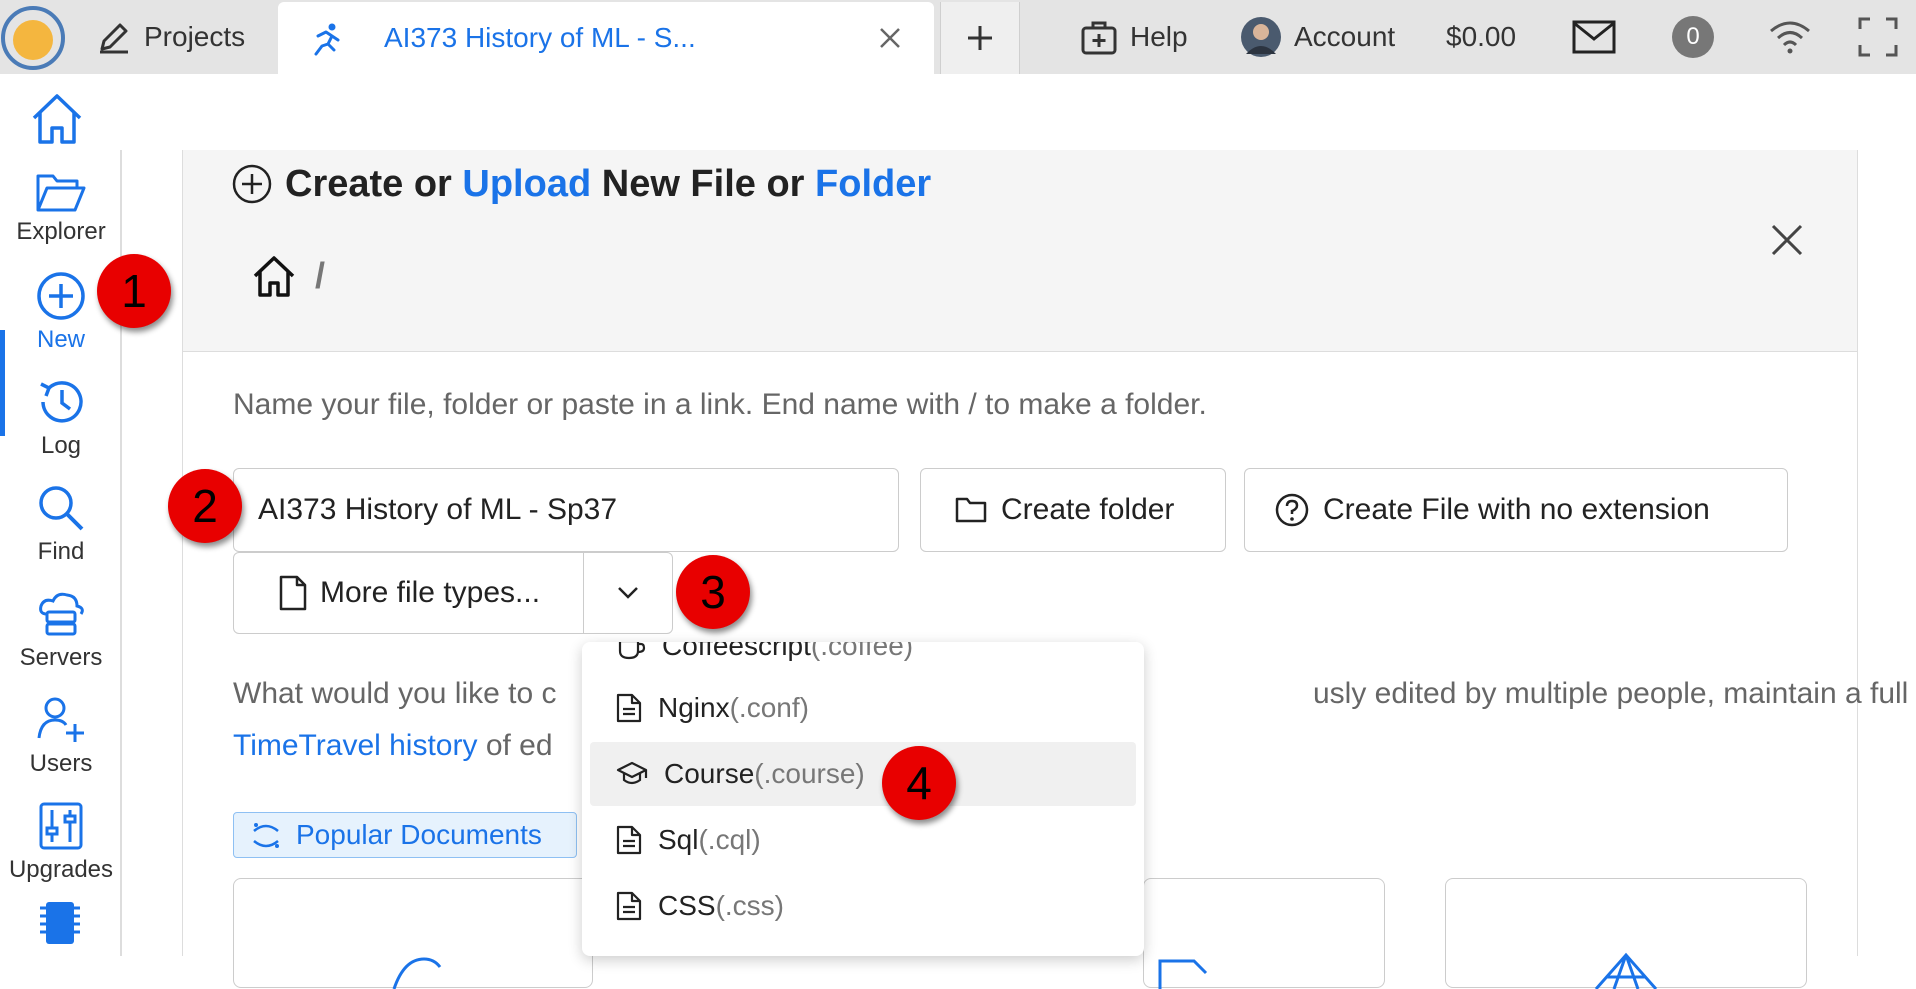 The width and height of the screenshot is (1916, 989). I want to click on jupyter-icon, so click(266, 835).